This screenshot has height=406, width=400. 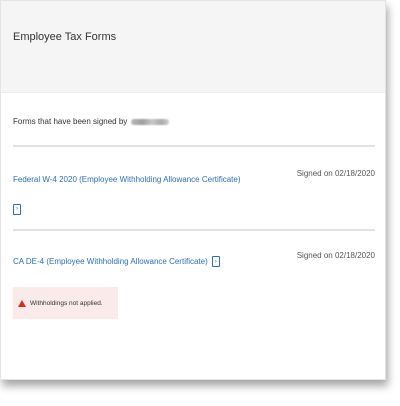 I want to click on warning-icon, so click(x=22, y=303).